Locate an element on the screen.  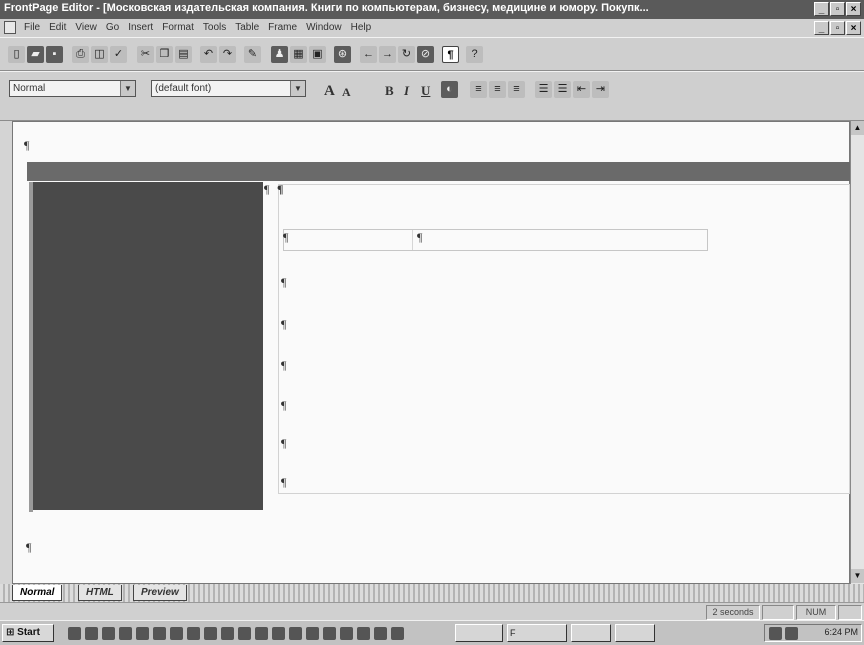
cut-icon: ✂ is located at coordinates (145, 54).